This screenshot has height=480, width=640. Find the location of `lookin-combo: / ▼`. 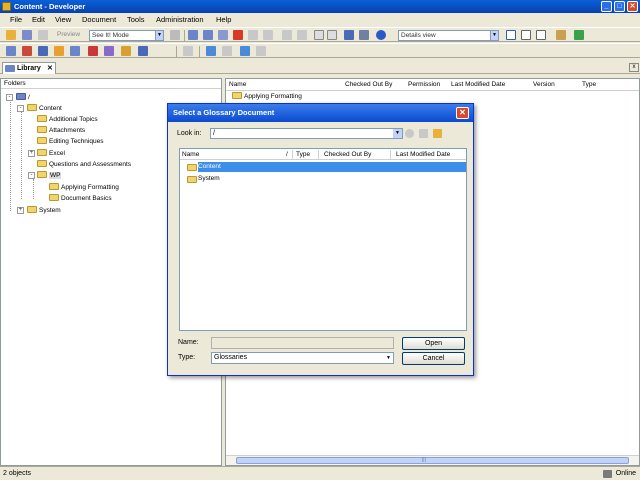

lookin-combo: / ▼ is located at coordinates (306, 133).